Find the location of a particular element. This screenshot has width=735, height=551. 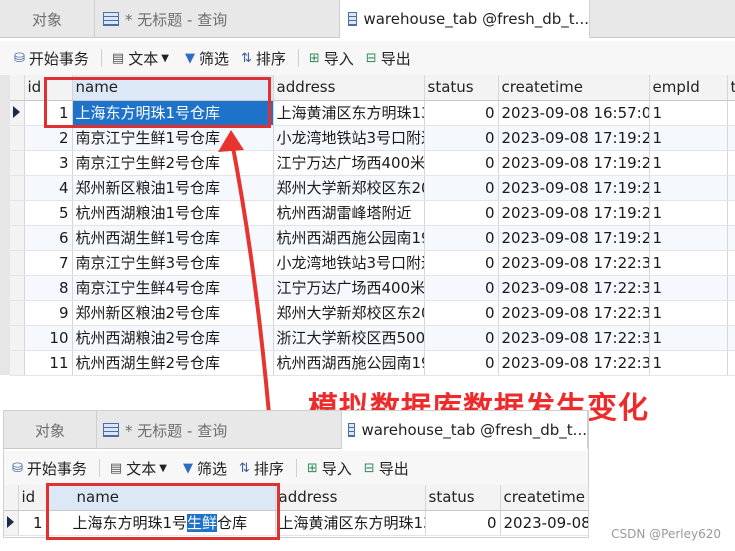

cell-name: 杭州西湖生鲜2号仓库 is located at coordinates (173, 363).